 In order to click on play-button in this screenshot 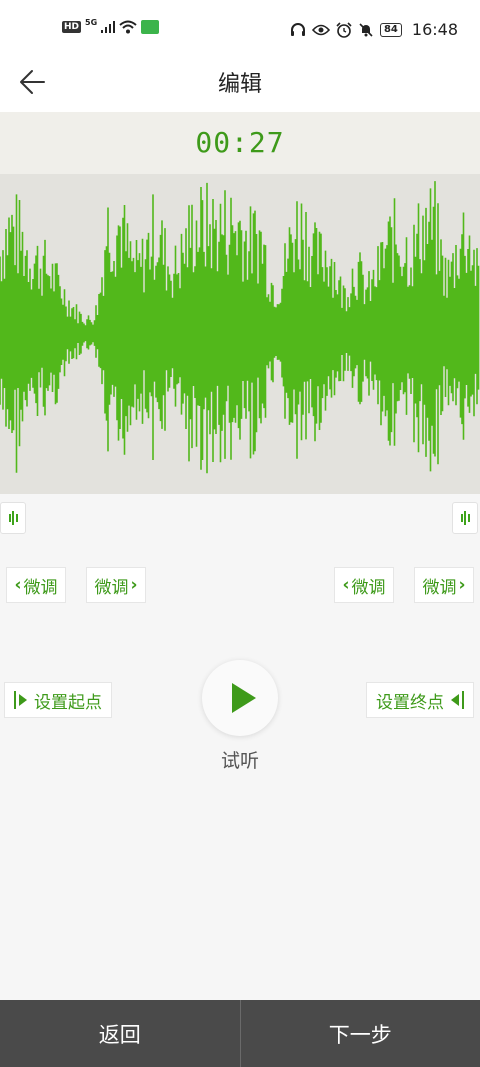, I will do `click(240, 698)`.